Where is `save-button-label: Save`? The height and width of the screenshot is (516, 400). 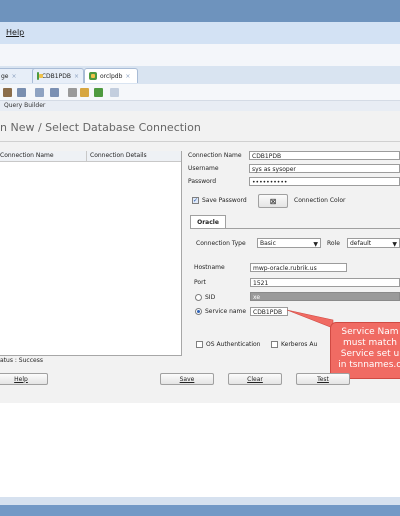
save-button-label: Save is located at coordinates (187, 379).